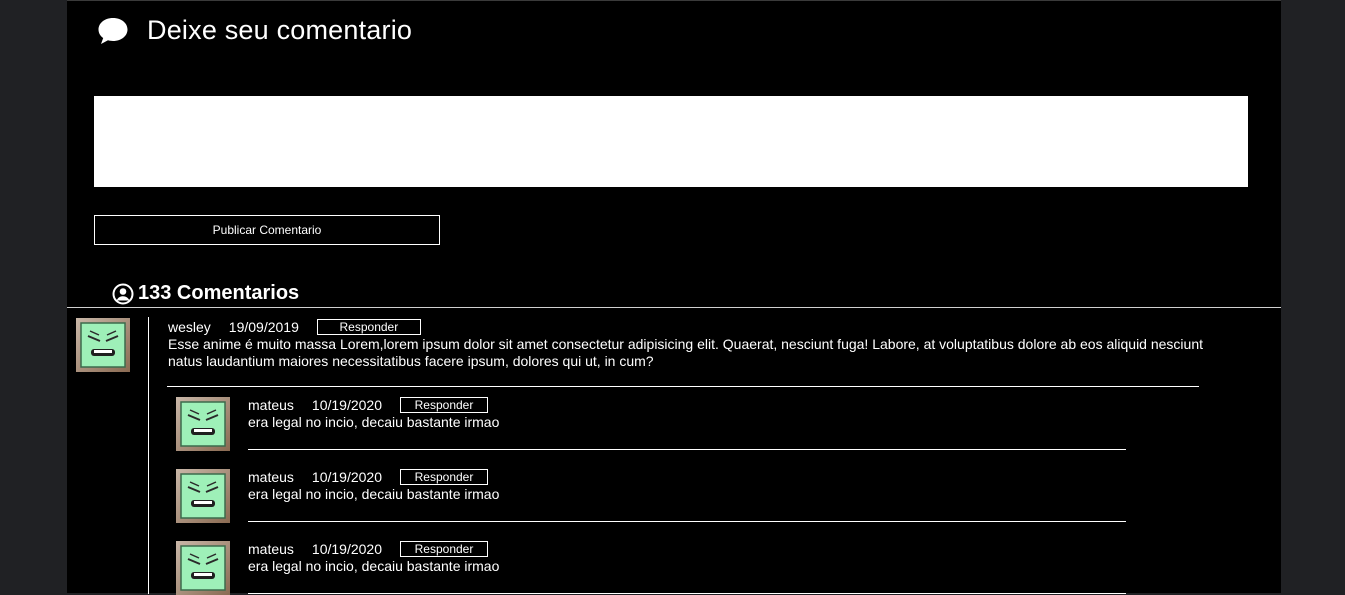  I want to click on comments-count: 133 Comentarios, so click(219, 293).